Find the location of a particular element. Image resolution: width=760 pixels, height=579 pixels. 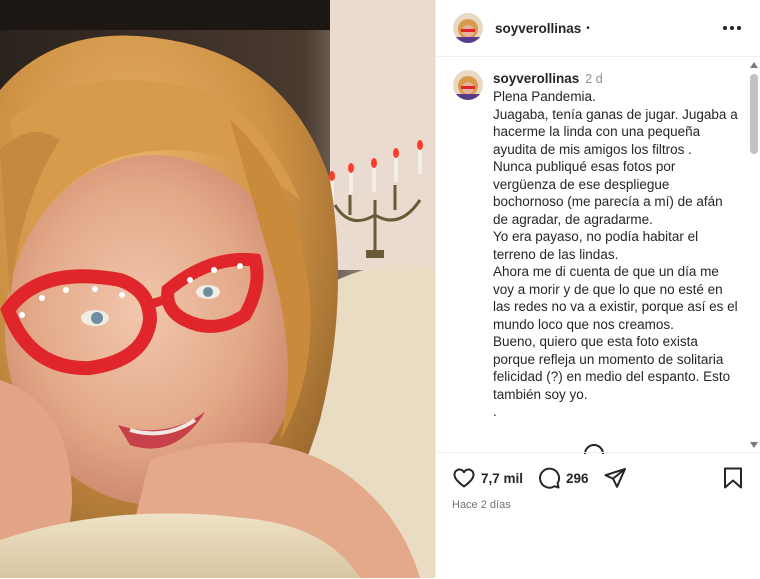

user-avatar is located at coordinates (468, 28).